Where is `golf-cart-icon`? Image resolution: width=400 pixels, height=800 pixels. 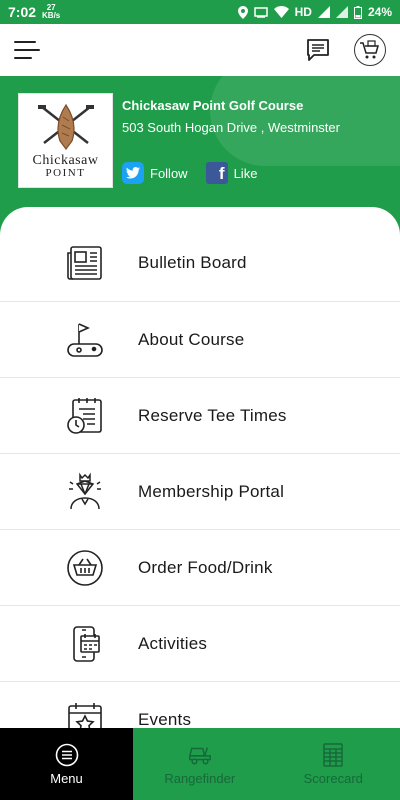 golf-cart-icon is located at coordinates (200, 755).